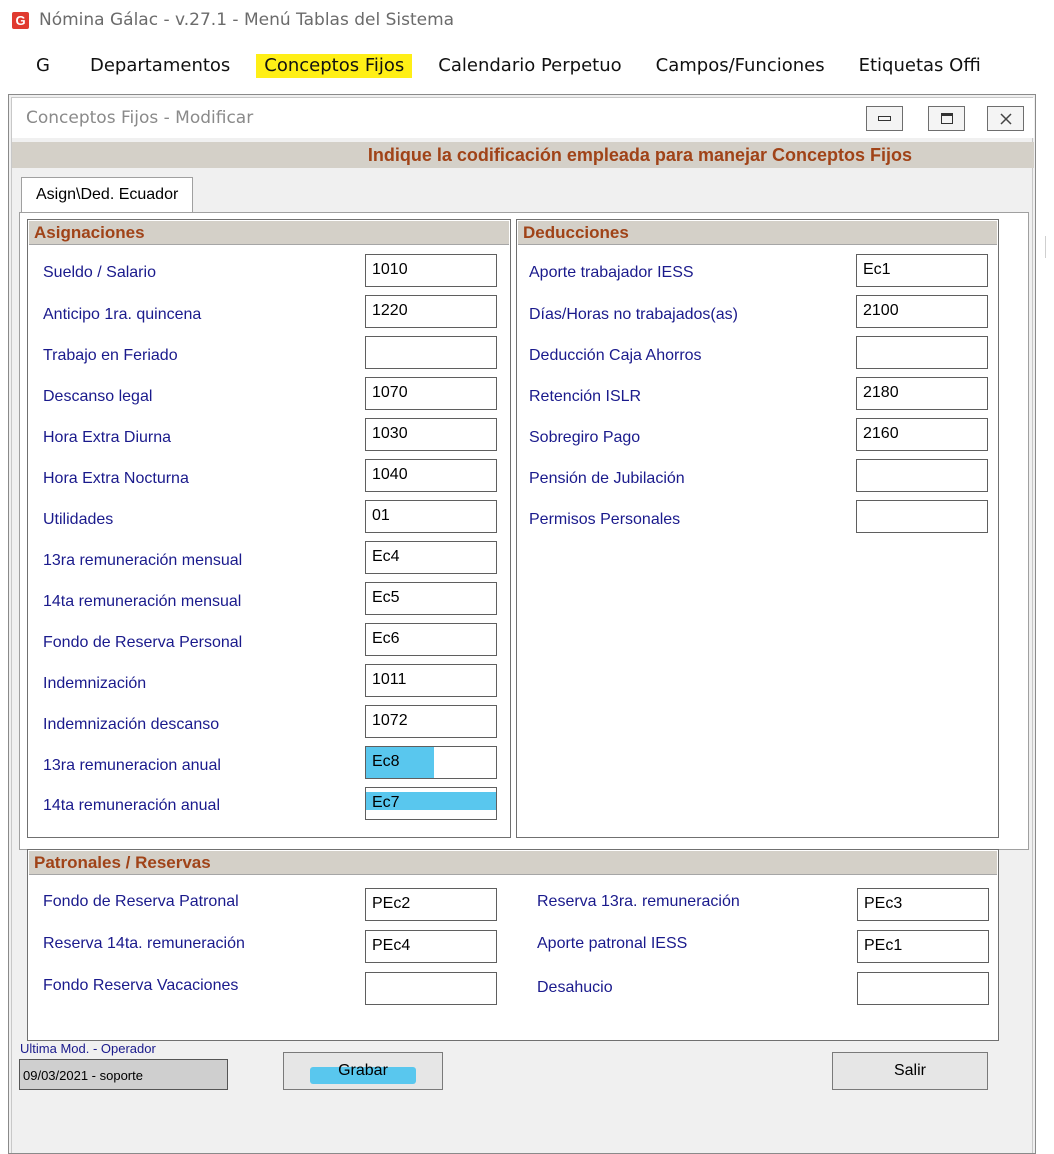 This screenshot has height=1154, width=1054. I want to click on field-hora-extra-nocturna: 1040, so click(431, 475).